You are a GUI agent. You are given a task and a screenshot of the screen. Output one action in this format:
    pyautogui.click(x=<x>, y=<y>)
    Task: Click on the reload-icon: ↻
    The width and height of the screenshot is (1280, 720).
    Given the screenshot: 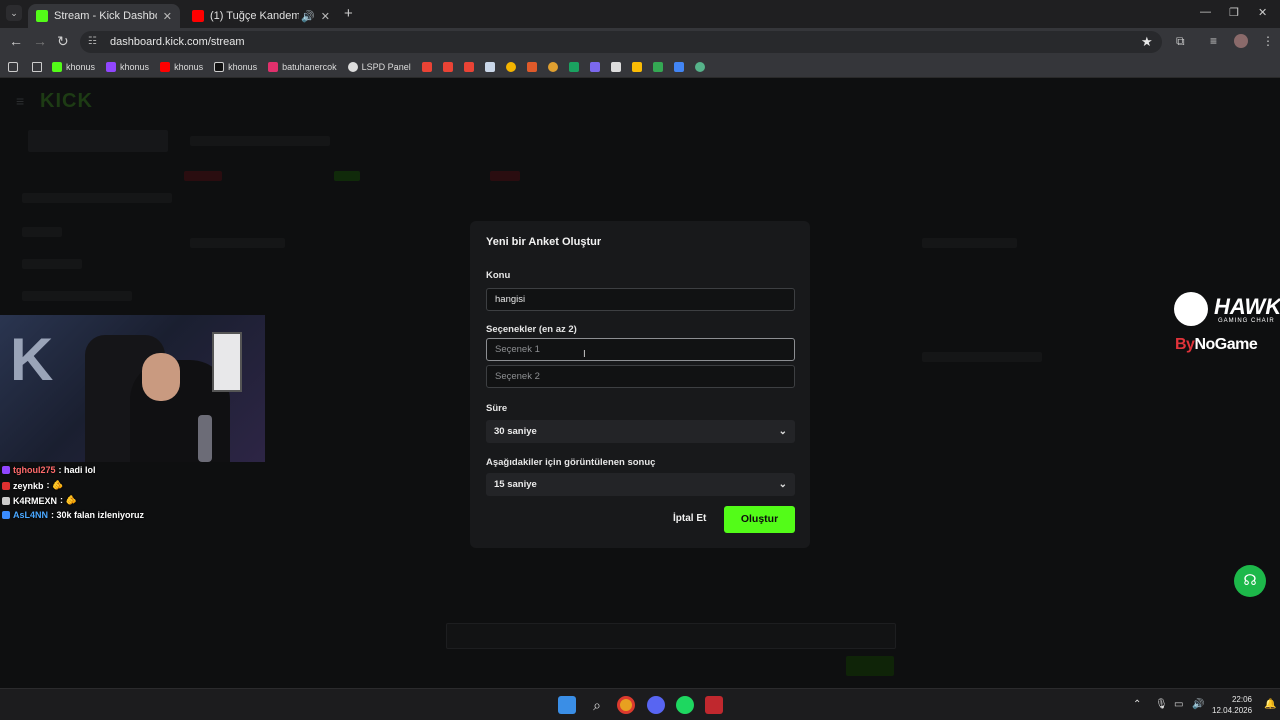 What is the action you would take?
    pyautogui.click(x=63, y=41)
    